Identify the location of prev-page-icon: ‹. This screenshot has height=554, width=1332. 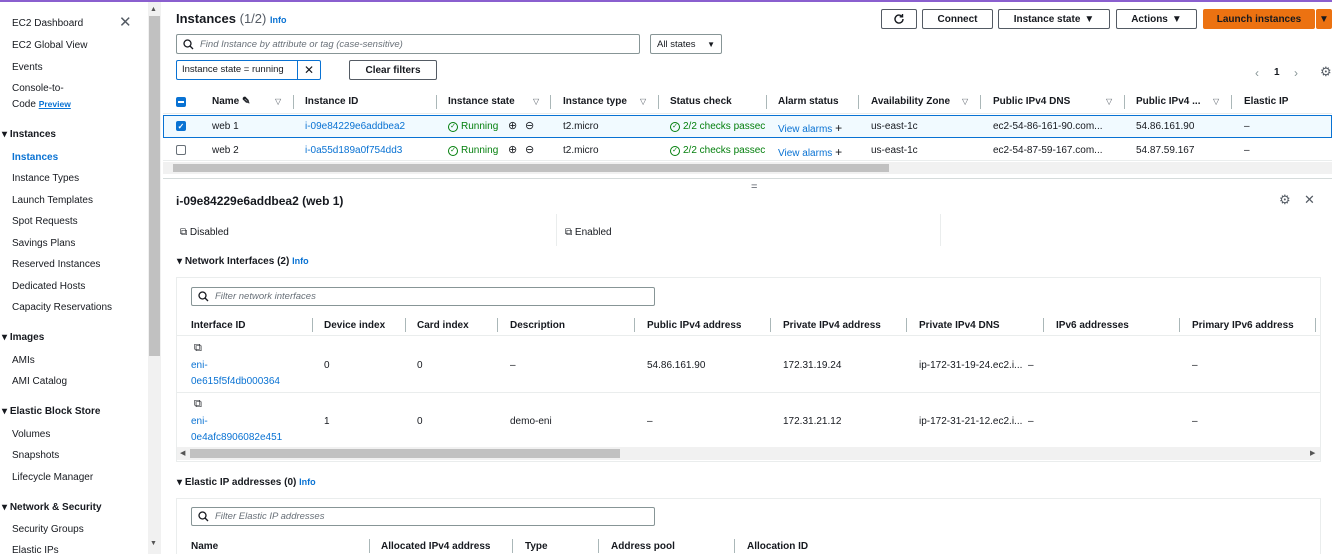
(1257, 73).